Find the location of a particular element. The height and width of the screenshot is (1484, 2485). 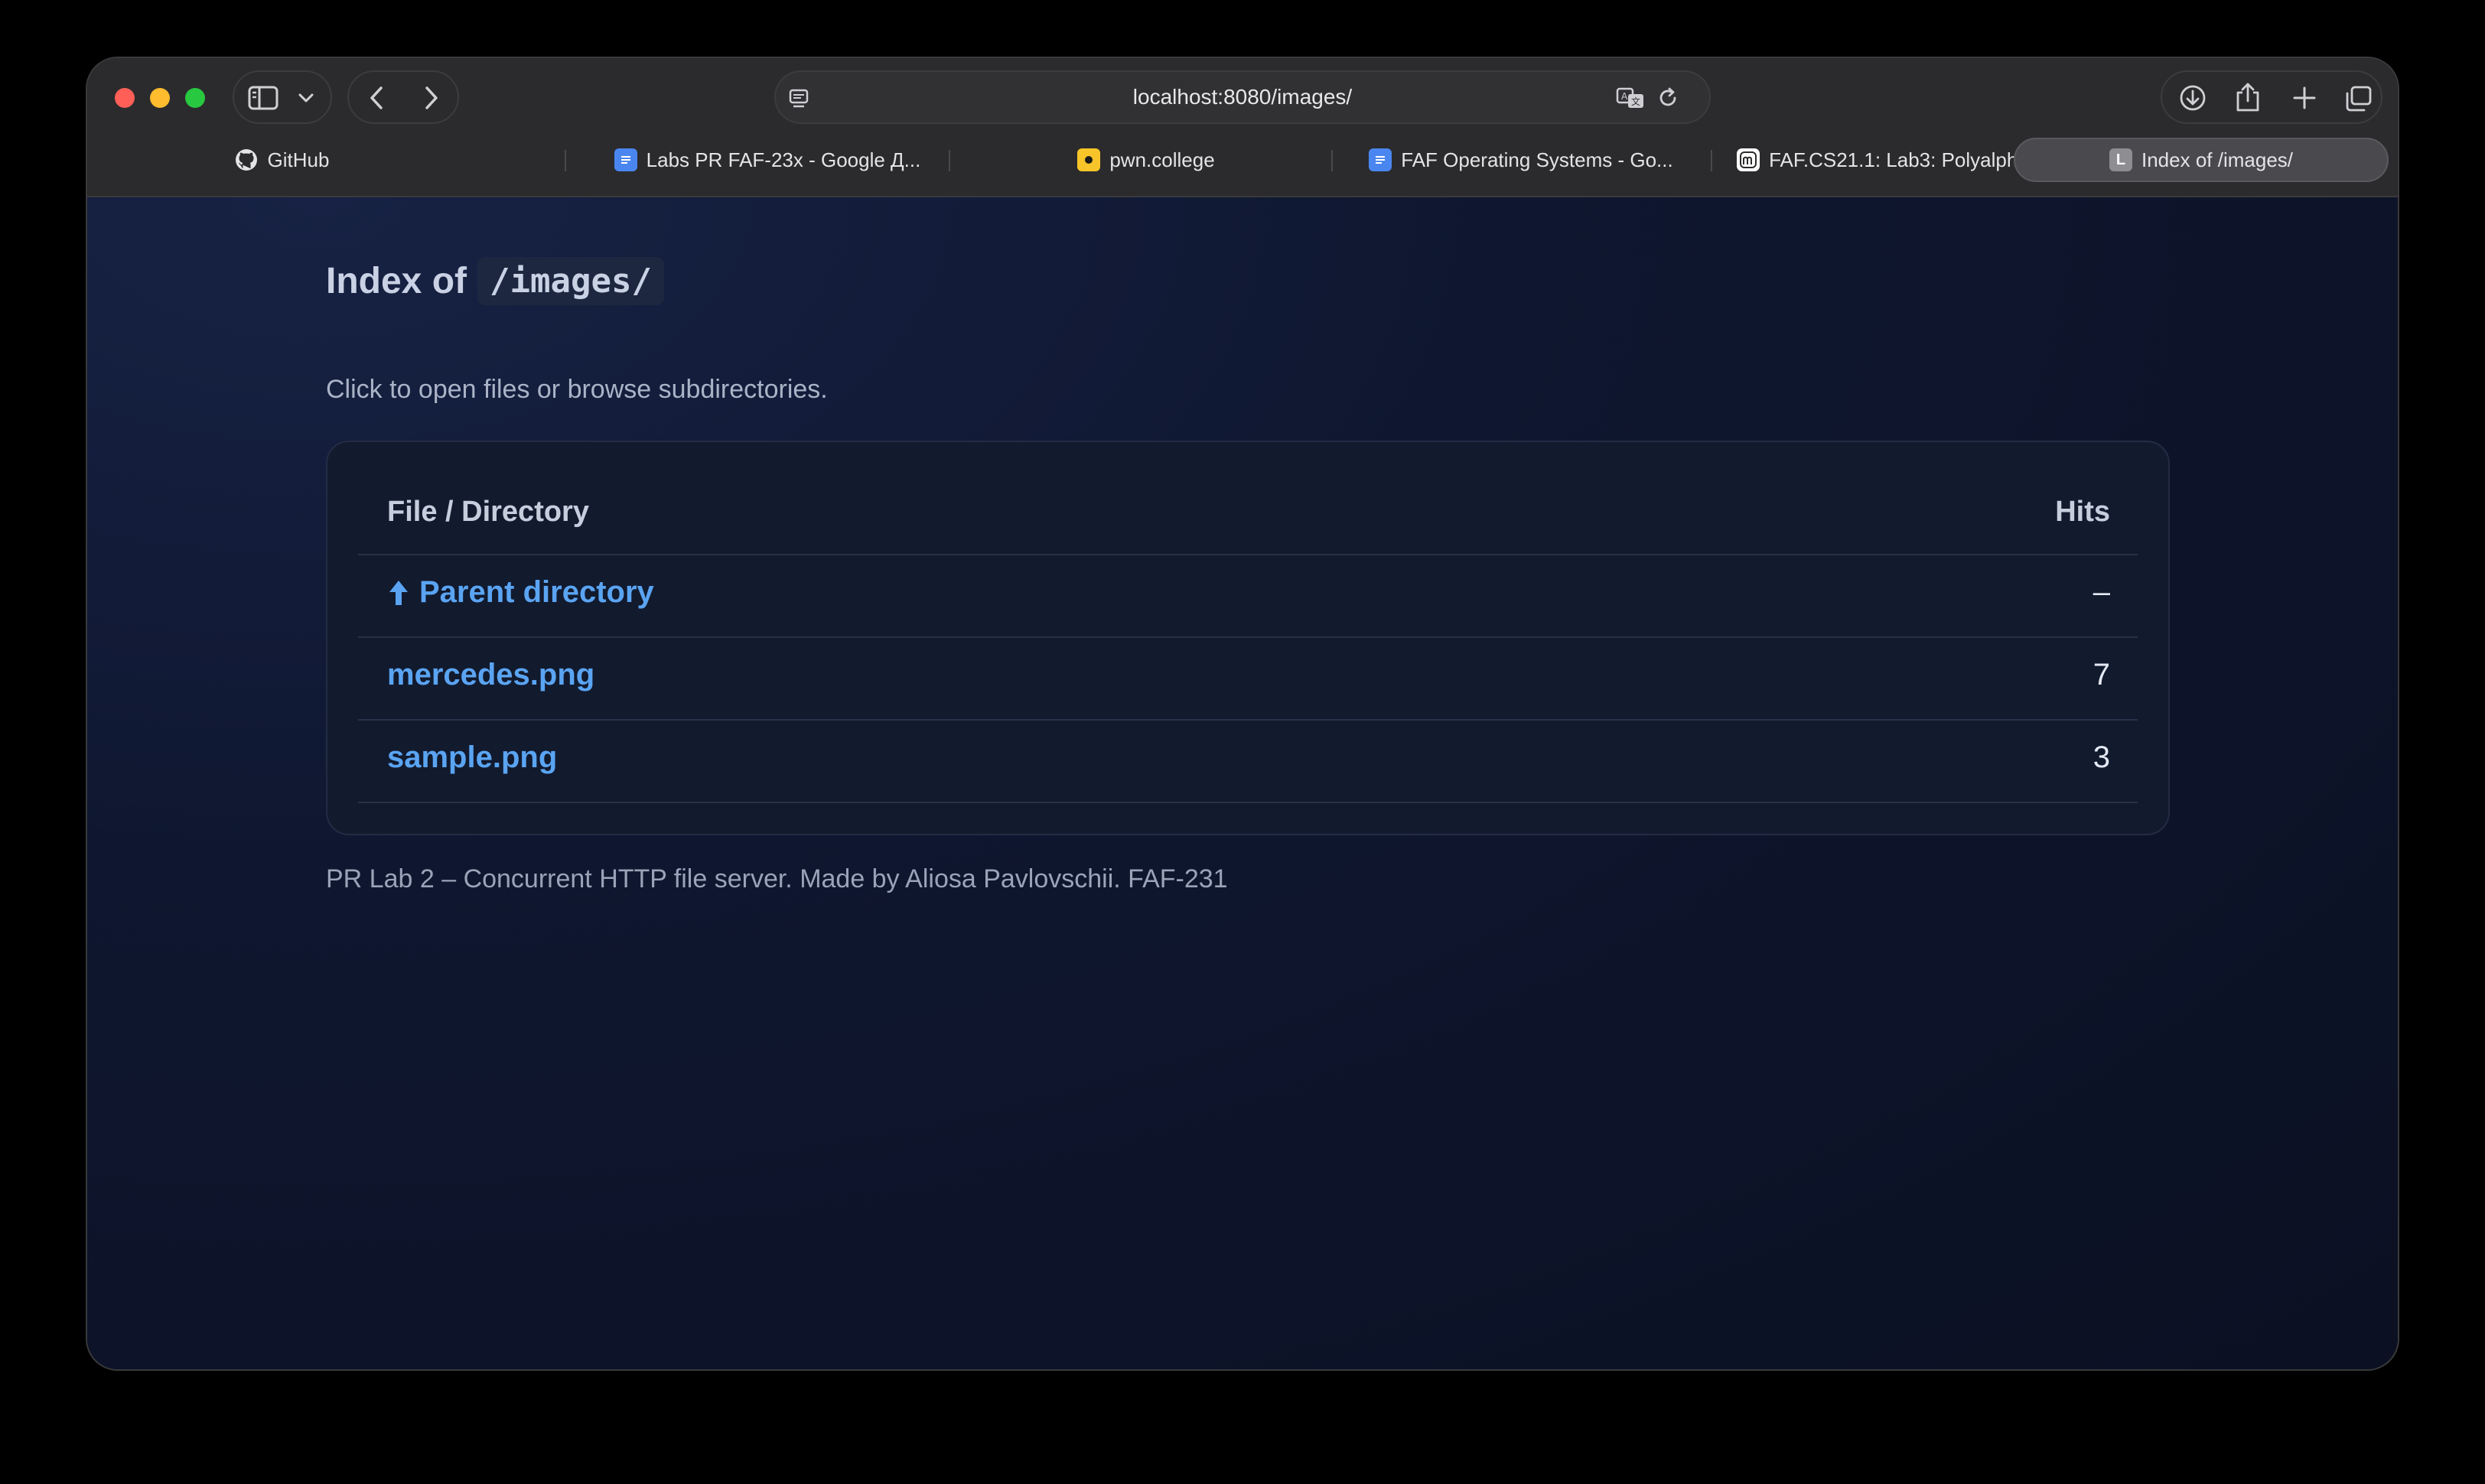

translate-icon: A文 is located at coordinates (1631, 98).